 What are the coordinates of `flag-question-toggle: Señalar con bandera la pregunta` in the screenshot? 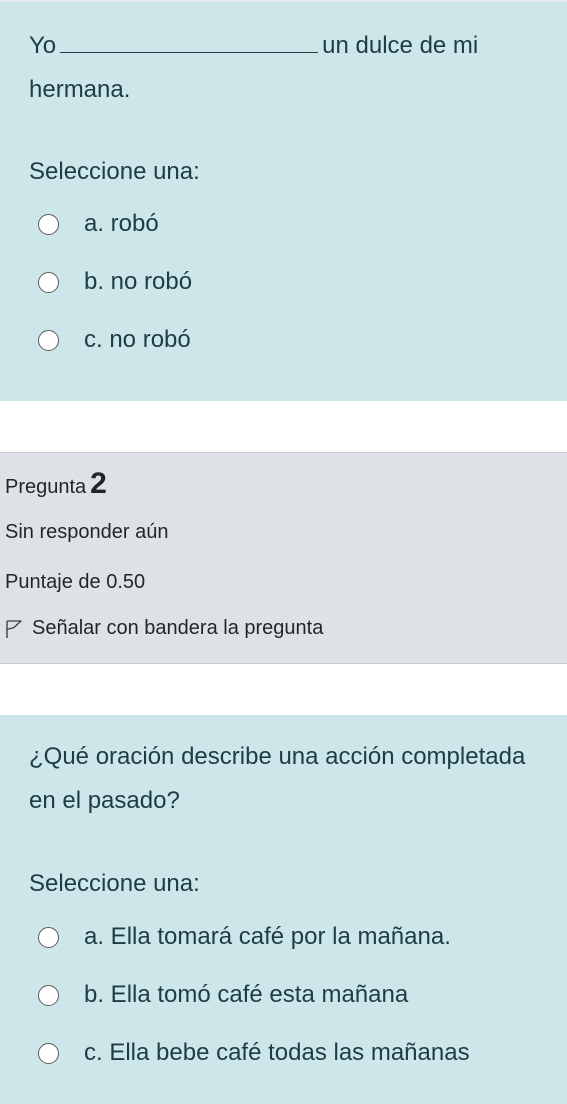 It's located at (164, 628).